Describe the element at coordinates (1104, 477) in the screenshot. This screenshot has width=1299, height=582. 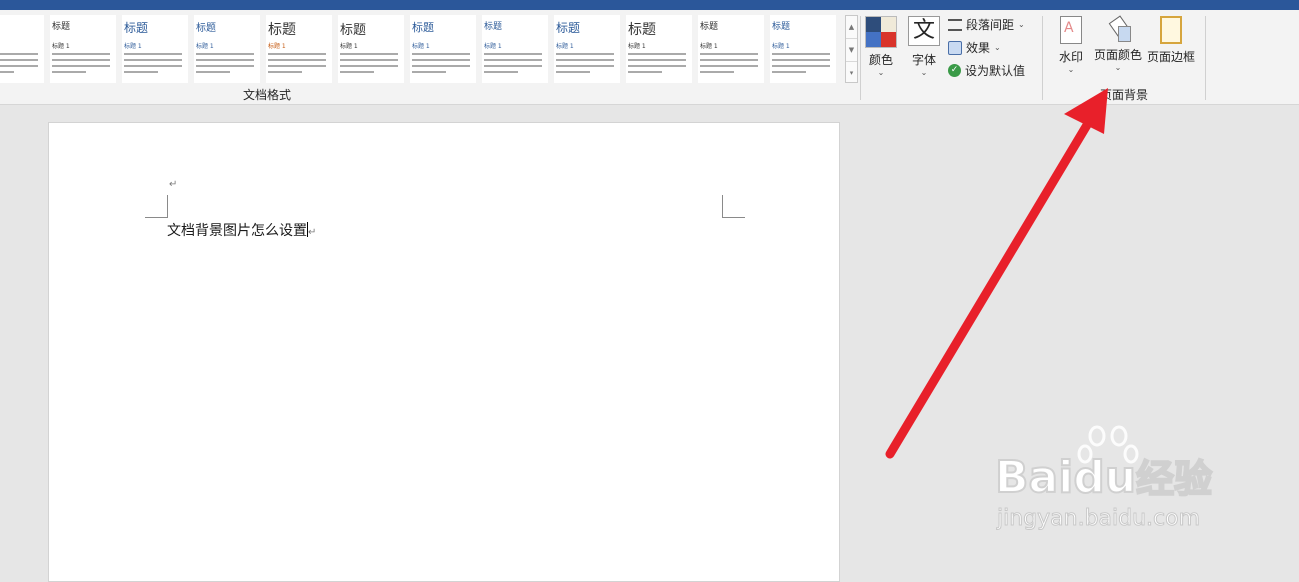
I see `watermark-brand-du: du` at that location.